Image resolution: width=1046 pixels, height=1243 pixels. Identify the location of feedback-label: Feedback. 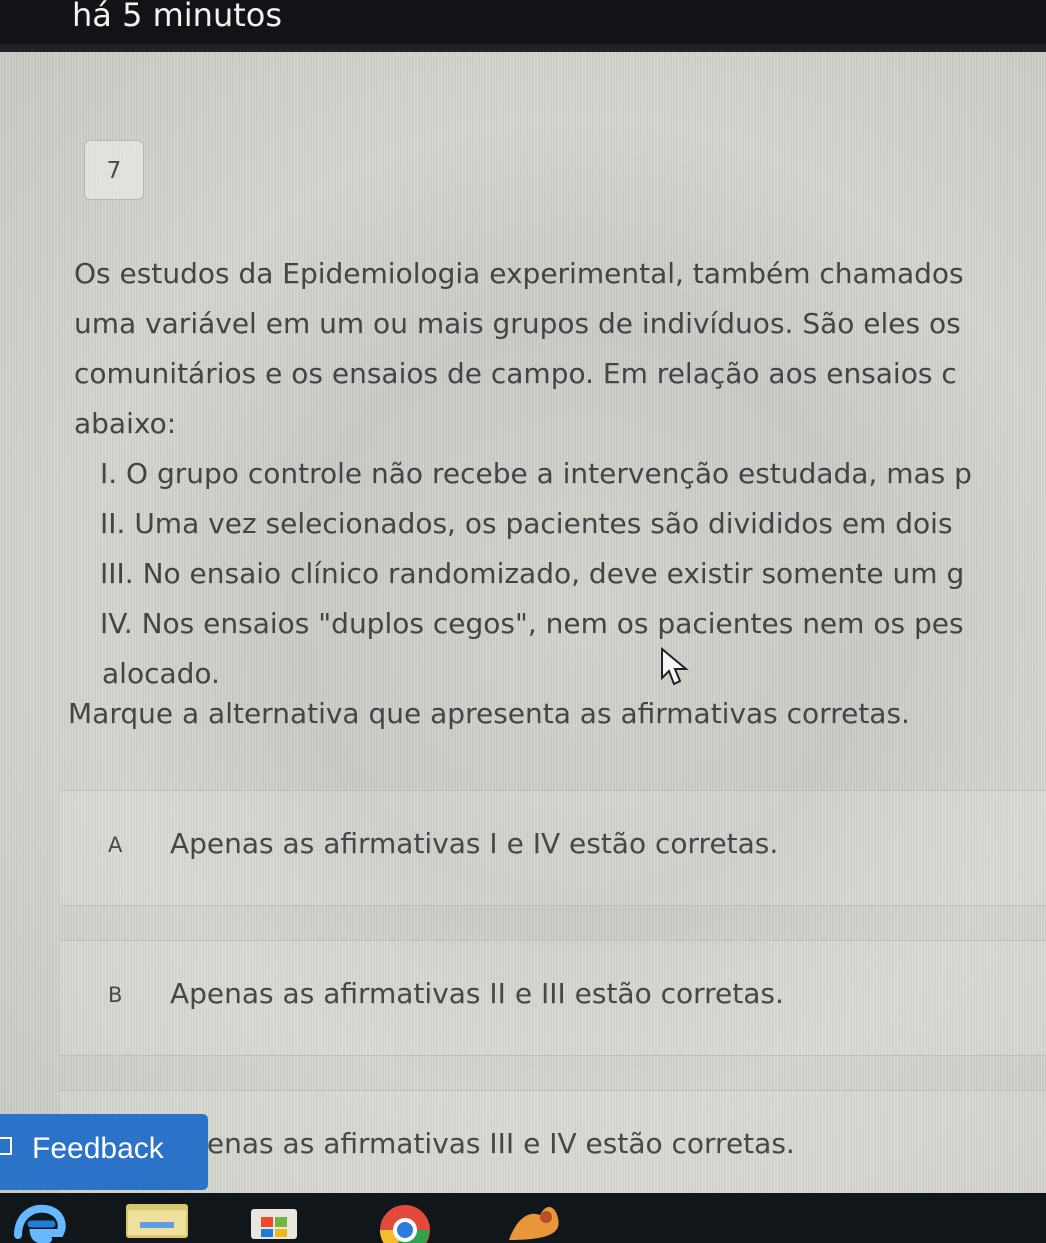
(98, 1148).